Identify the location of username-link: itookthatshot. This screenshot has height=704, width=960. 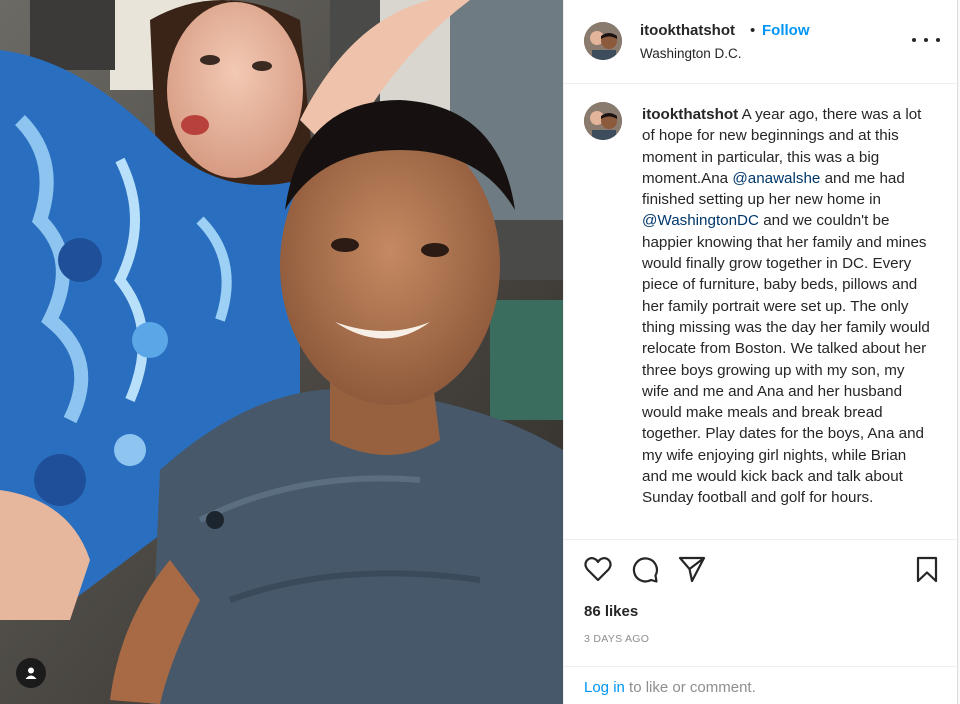
(687, 30).